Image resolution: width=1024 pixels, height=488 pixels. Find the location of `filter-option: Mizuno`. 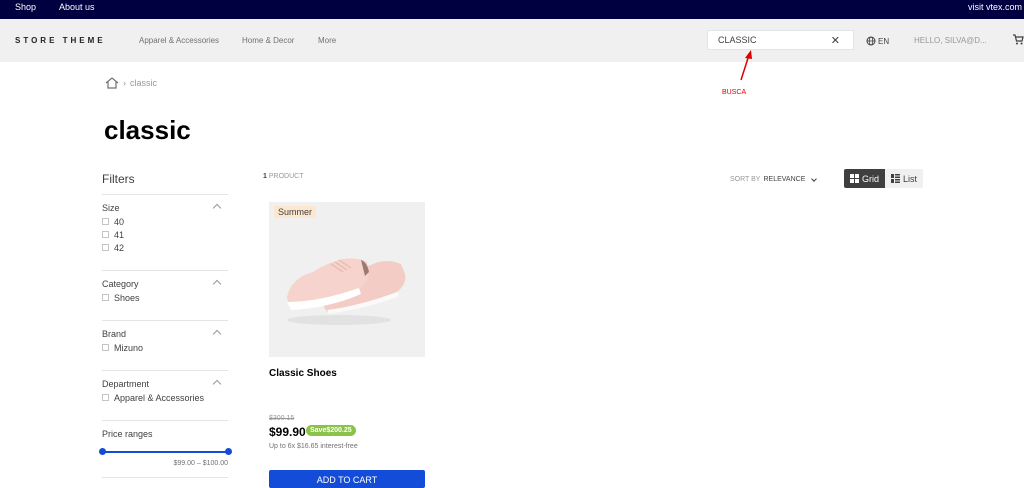

filter-option: Mizuno is located at coordinates (165, 347).